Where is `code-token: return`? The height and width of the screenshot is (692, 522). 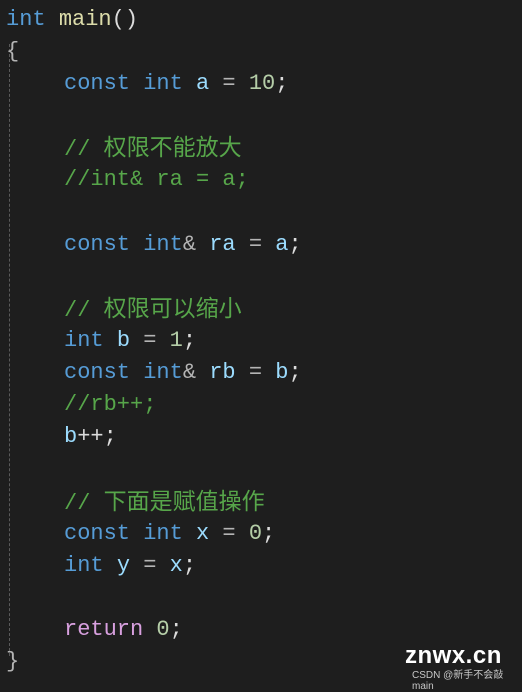 code-token: return is located at coordinates (104, 629).